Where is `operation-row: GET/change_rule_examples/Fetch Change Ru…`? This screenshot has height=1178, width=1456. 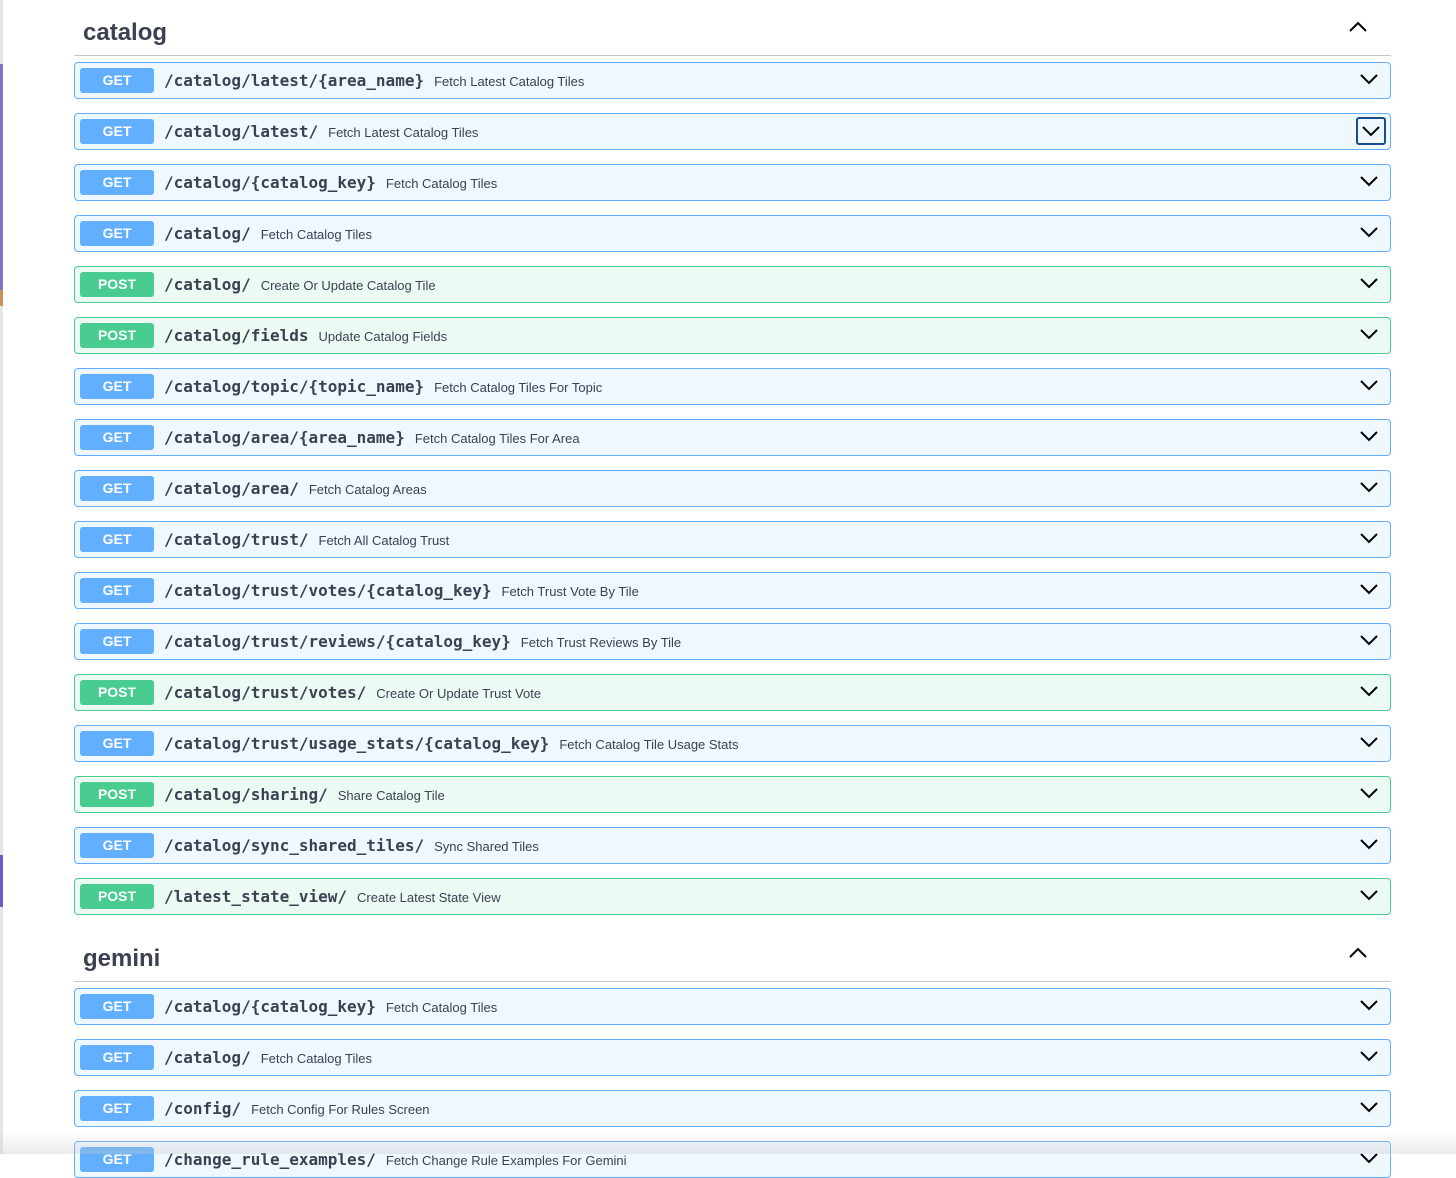 operation-row: GET/change_rule_examples/Fetch Change Ru… is located at coordinates (732, 1159).